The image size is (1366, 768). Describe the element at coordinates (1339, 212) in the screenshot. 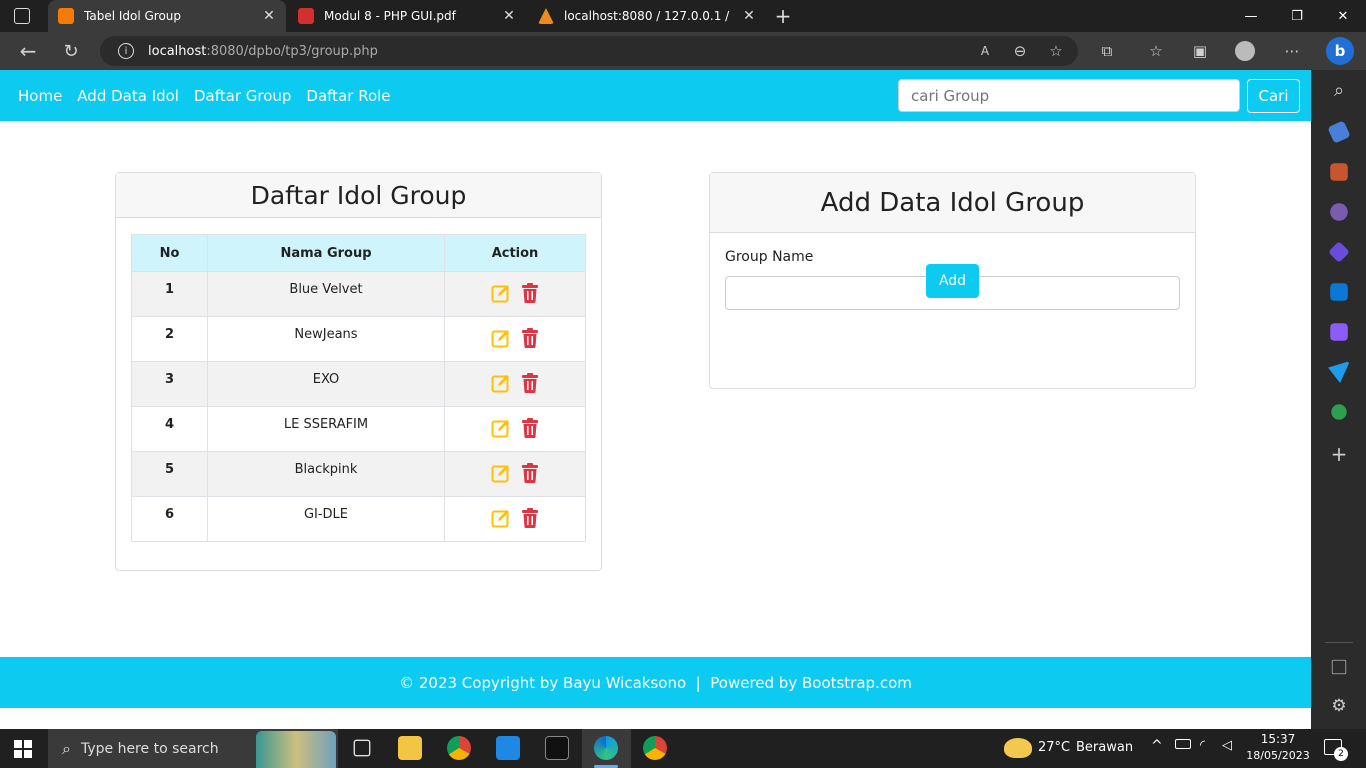

I see `sidebar-games-icon` at that location.